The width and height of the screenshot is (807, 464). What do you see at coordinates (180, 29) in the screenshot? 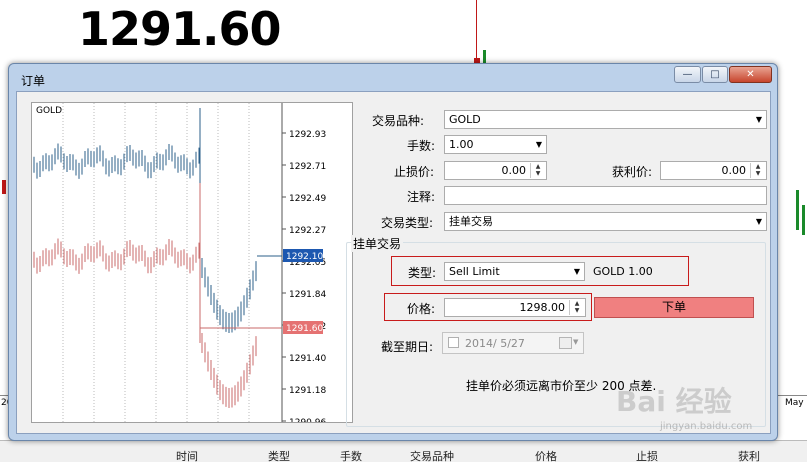
I see `big-price-display: 1291.60` at bounding box center [180, 29].